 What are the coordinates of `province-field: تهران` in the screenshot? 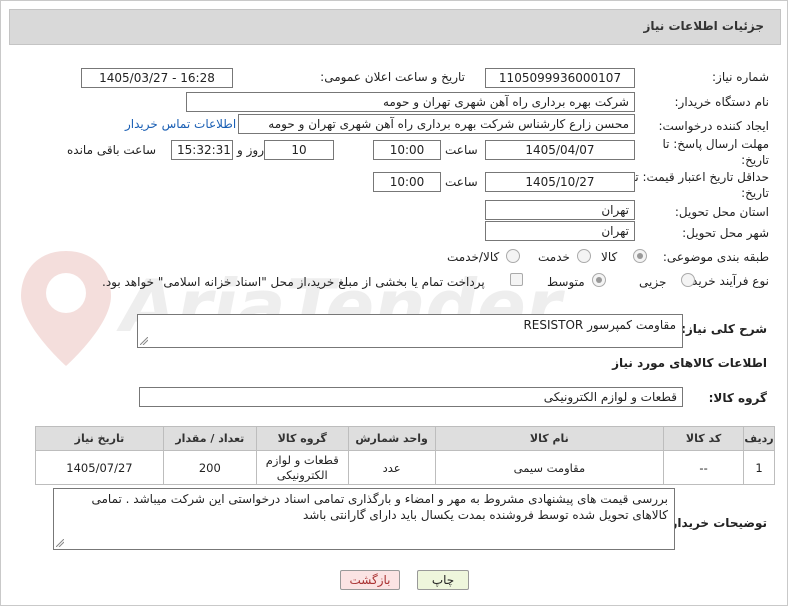 It's located at (560, 210).